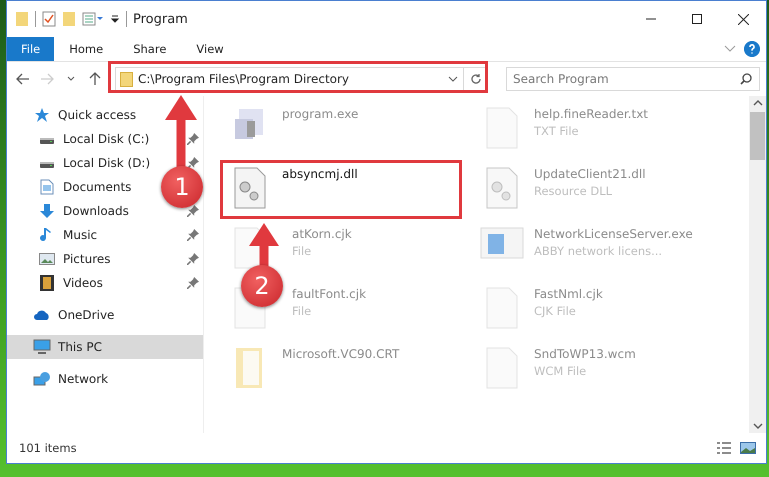 The height and width of the screenshot is (477, 769). Describe the element at coordinates (502, 243) in the screenshot. I see `window-icon` at that location.